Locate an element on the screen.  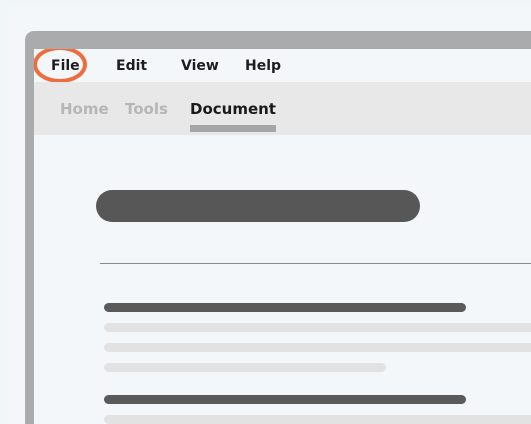
menu-edit: Edit is located at coordinates (131, 66).